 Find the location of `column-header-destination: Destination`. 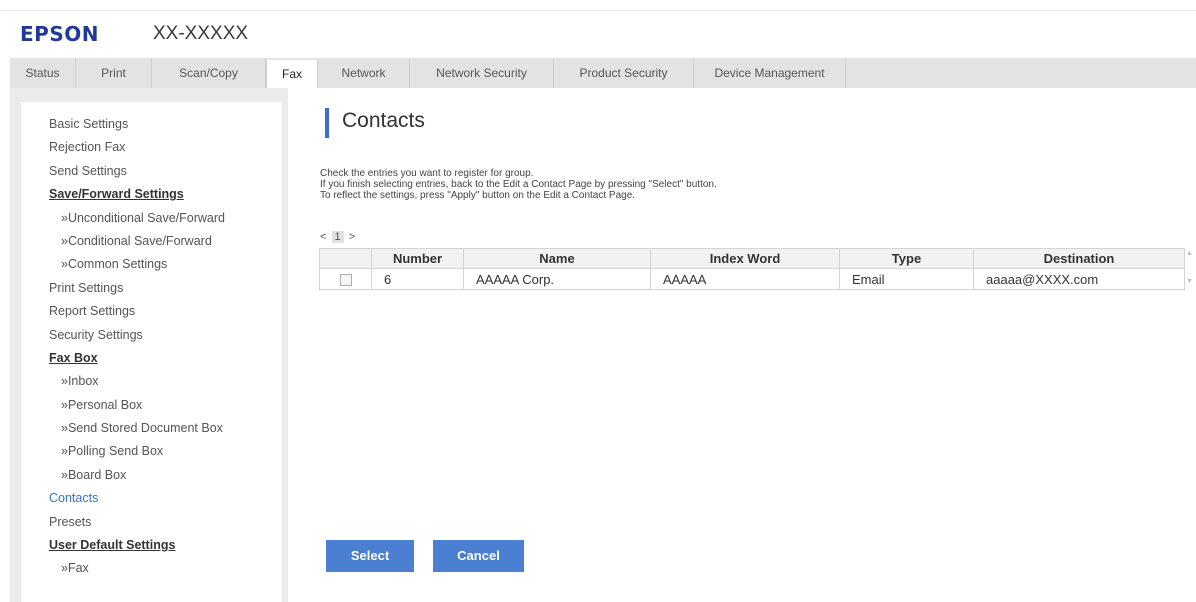

column-header-destination: Destination is located at coordinates (1079, 258).